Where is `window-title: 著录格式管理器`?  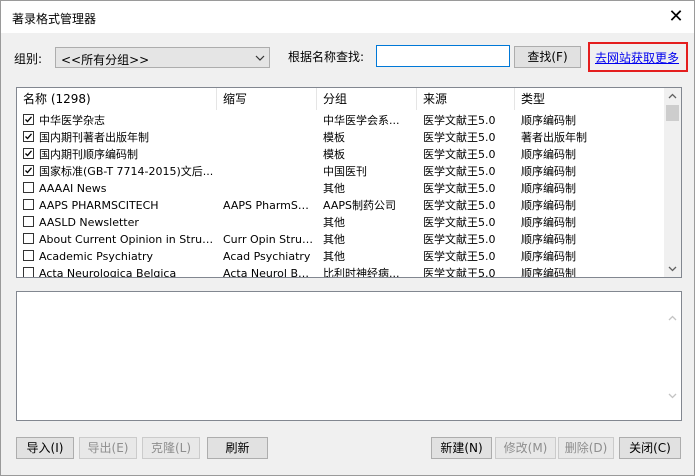
window-title: 著录格式管理器 is located at coordinates (54, 19).